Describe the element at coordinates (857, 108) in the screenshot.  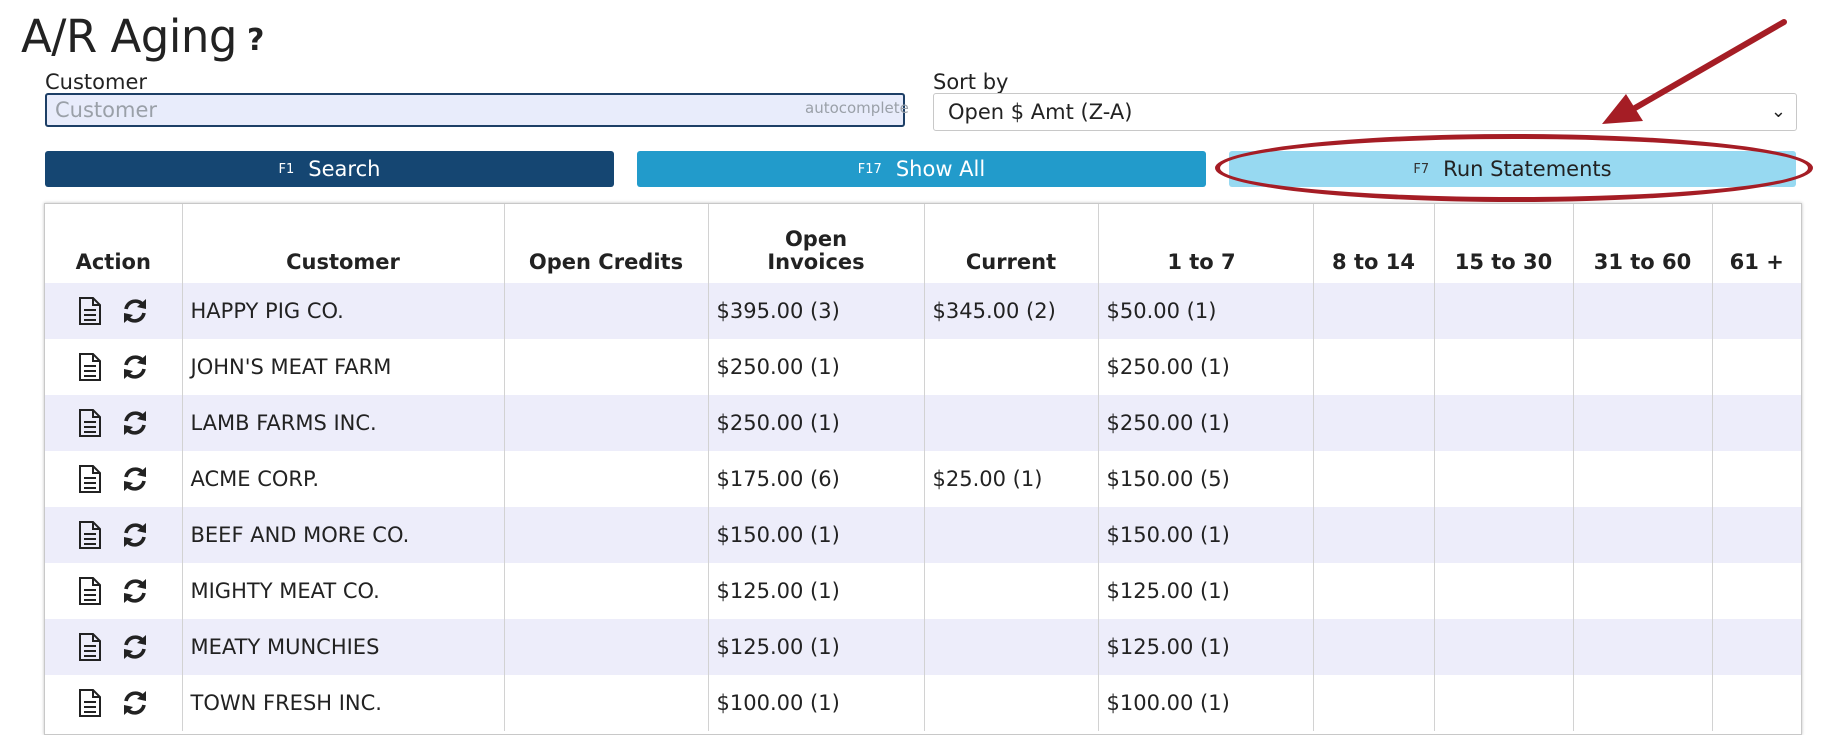
I see `autocomplete-tag: autocomplete` at that location.